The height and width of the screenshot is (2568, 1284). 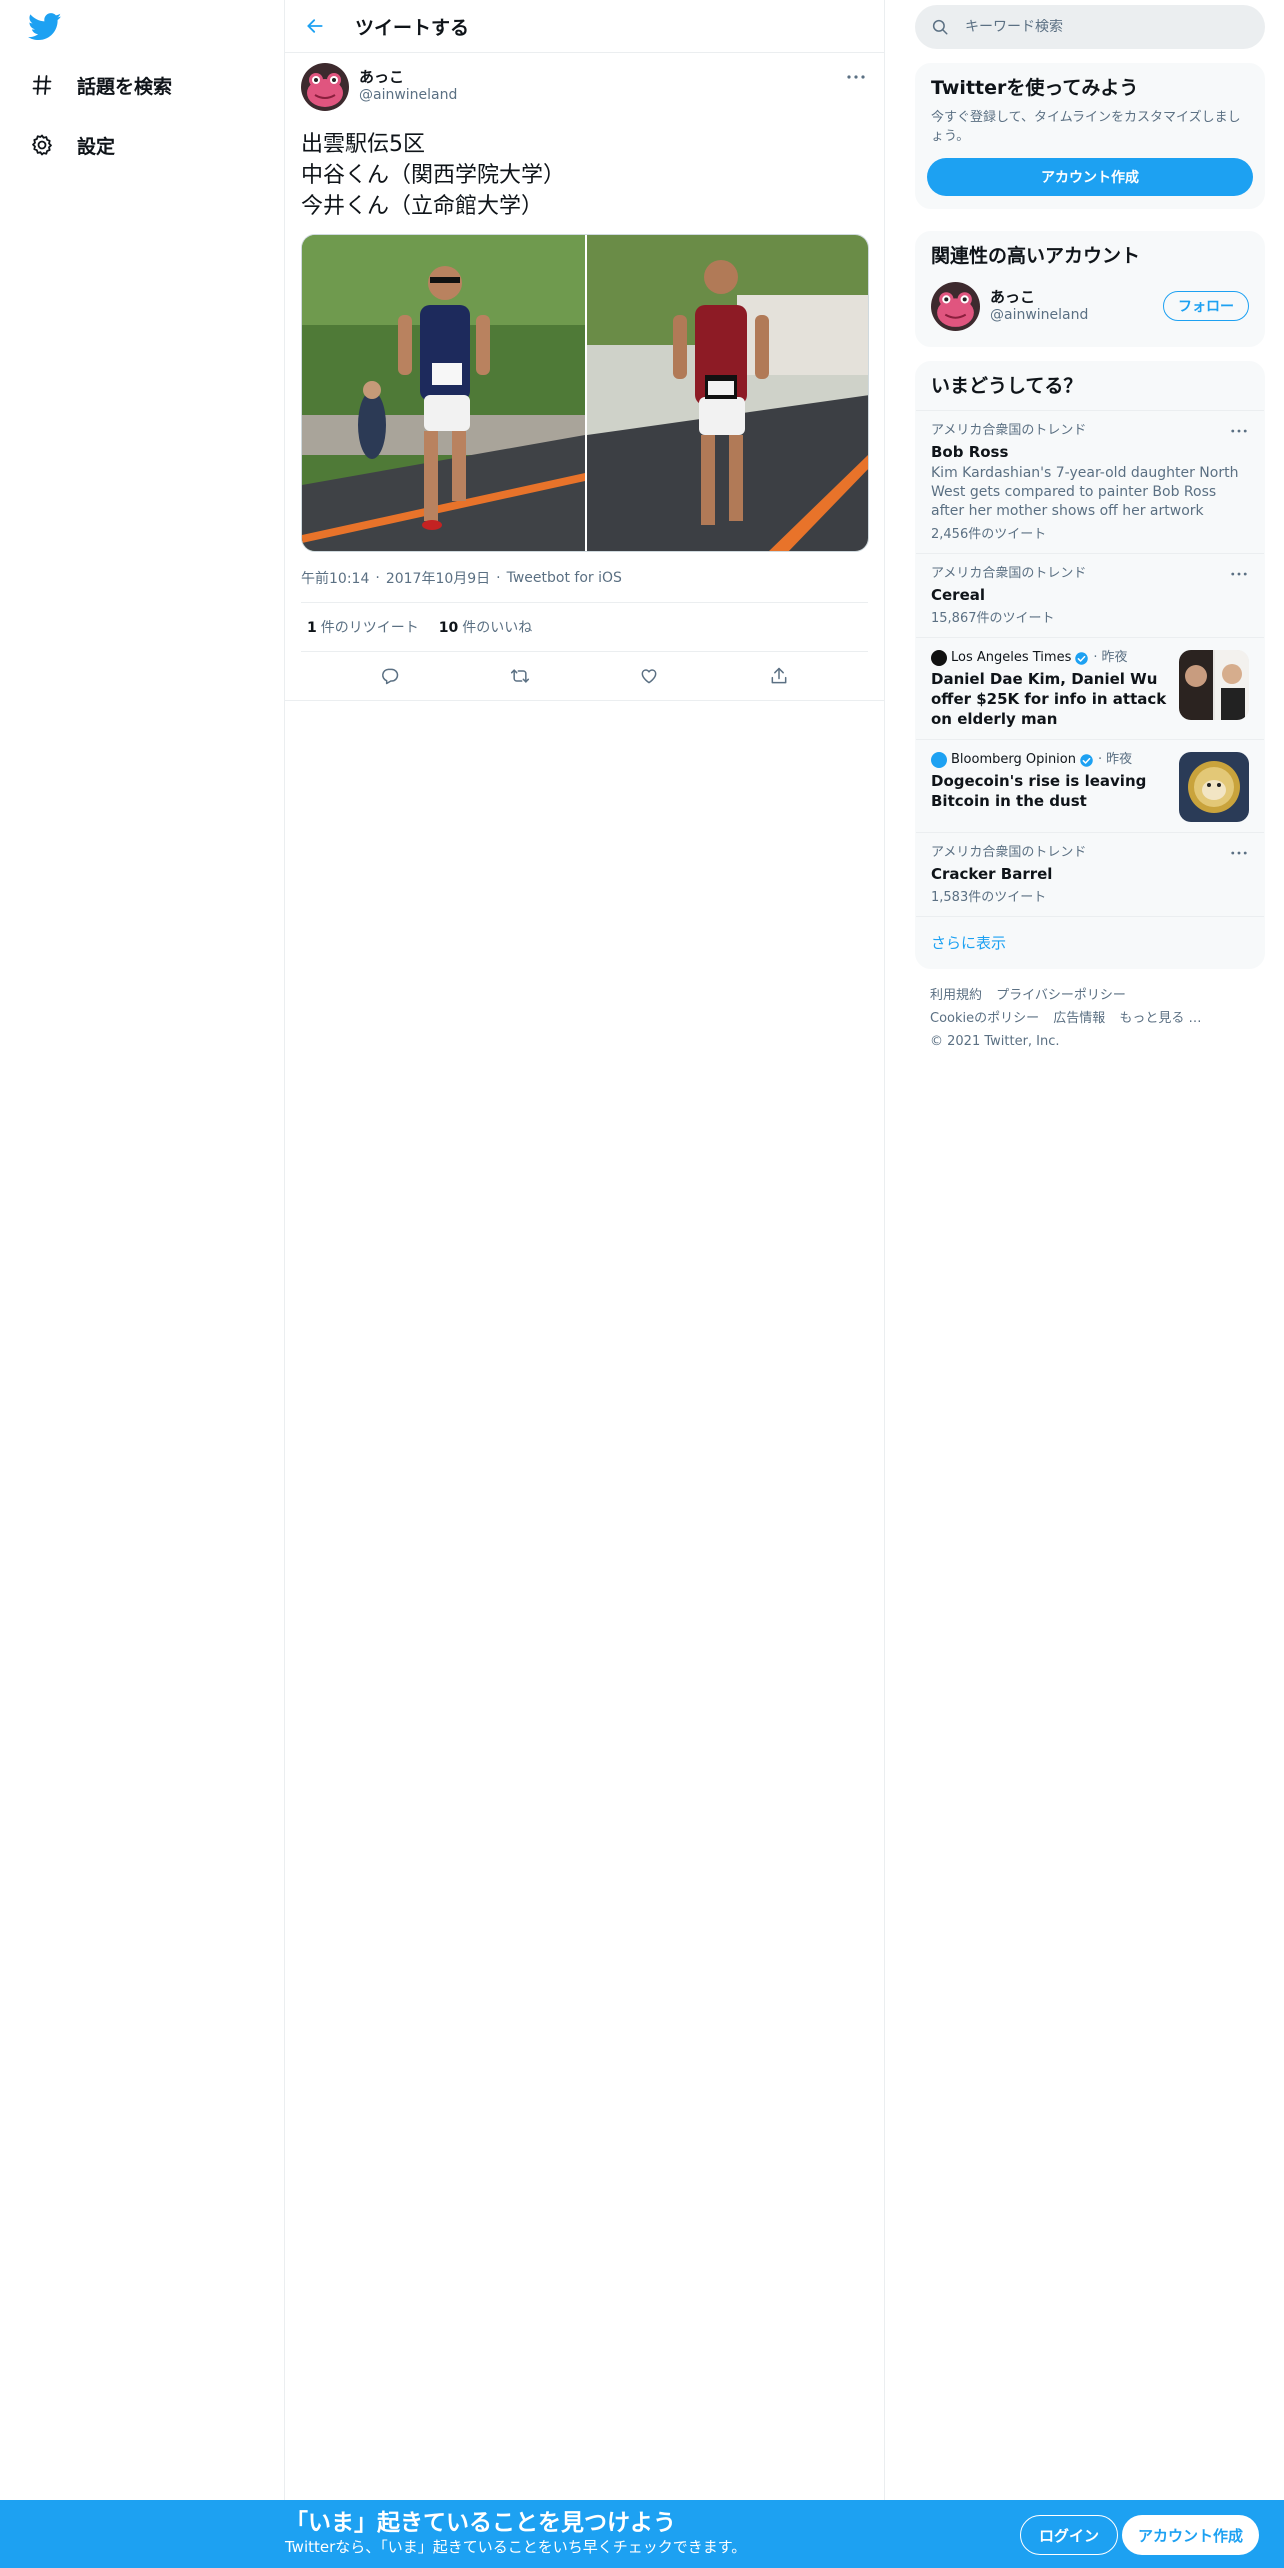 What do you see at coordinates (970, 452) in the screenshot?
I see `trend-title: Bob Ross` at bounding box center [970, 452].